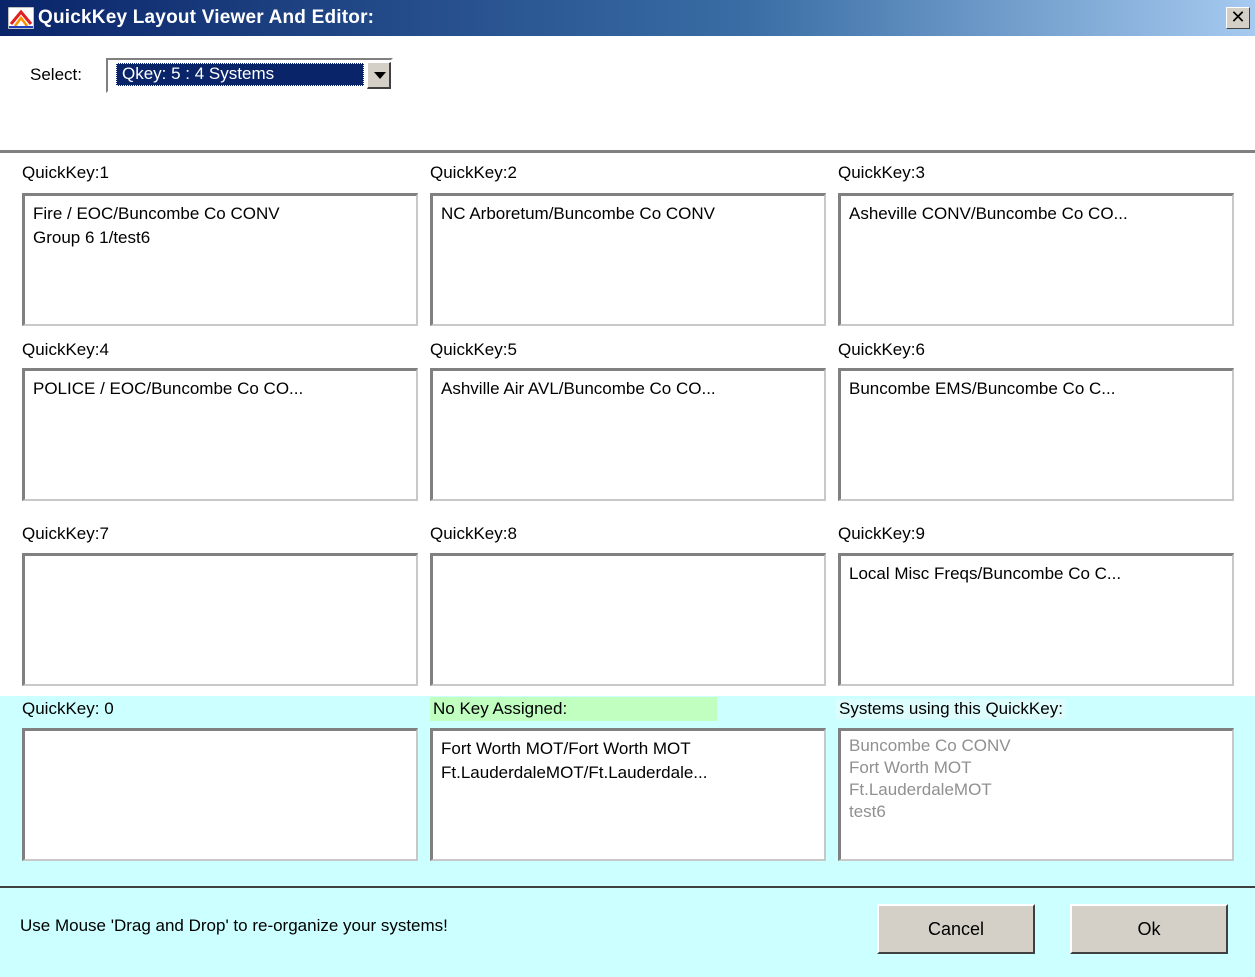 The image size is (1255, 977). What do you see at coordinates (473, 349) in the screenshot?
I see `quickkey-5-label: QuickKey:5` at bounding box center [473, 349].